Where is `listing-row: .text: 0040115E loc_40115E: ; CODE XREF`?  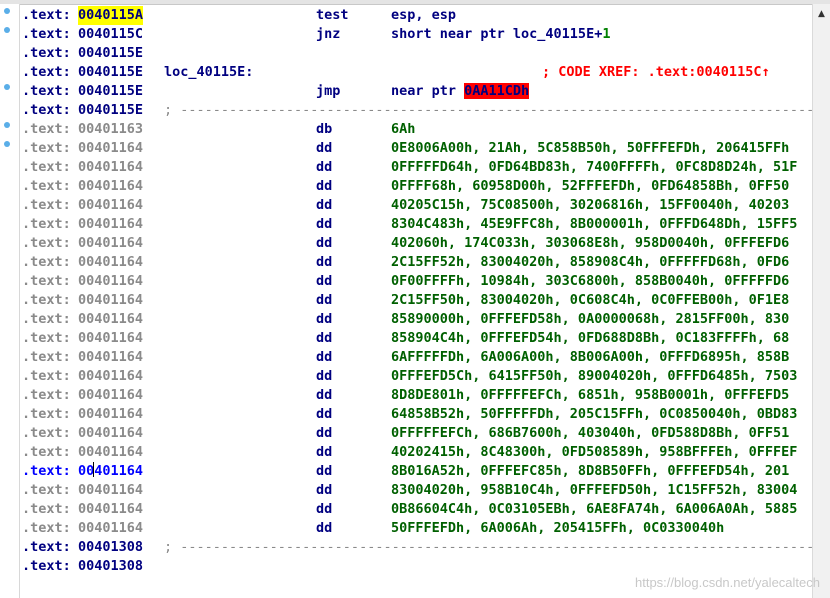 listing-row: .text: 0040115E loc_40115E: ; CODE XREF is located at coordinates (417, 72).